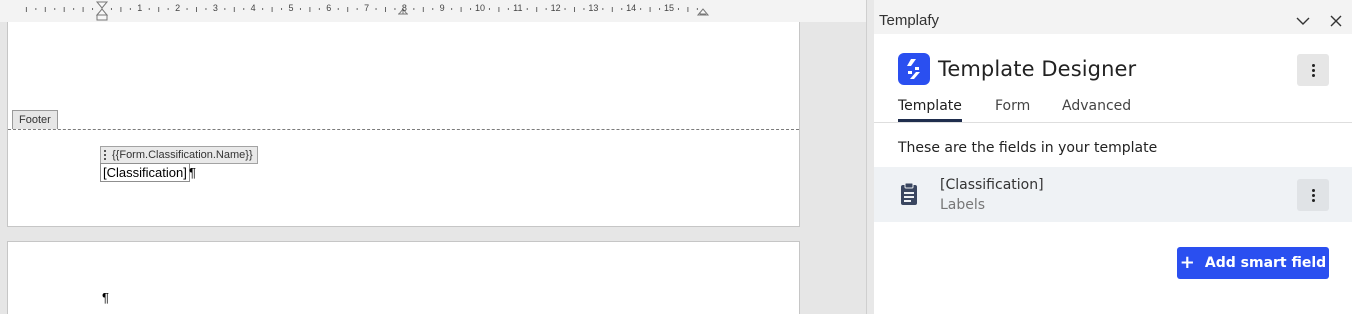 The height and width of the screenshot is (314, 1352). What do you see at coordinates (102, 17) in the screenshot?
I see `left-indent-marker` at bounding box center [102, 17].